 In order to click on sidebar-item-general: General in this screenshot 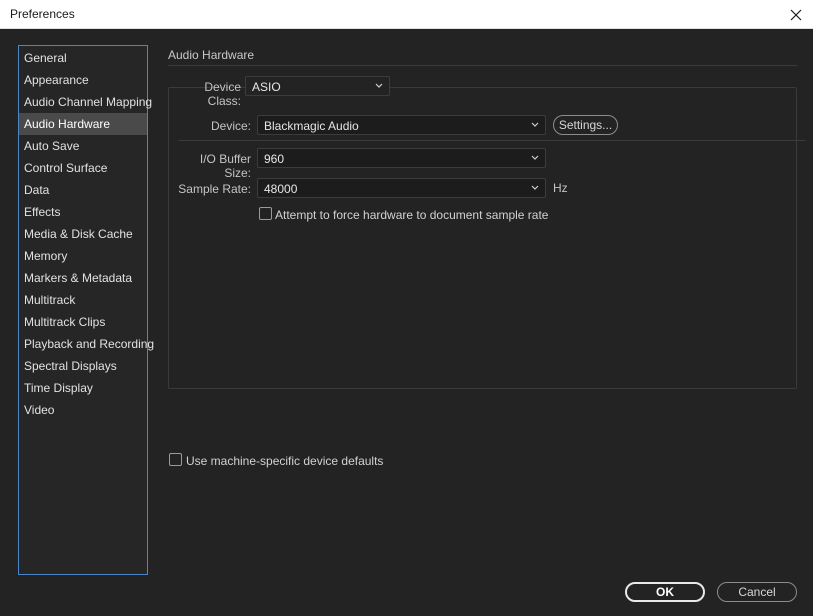, I will do `click(83, 58)`.